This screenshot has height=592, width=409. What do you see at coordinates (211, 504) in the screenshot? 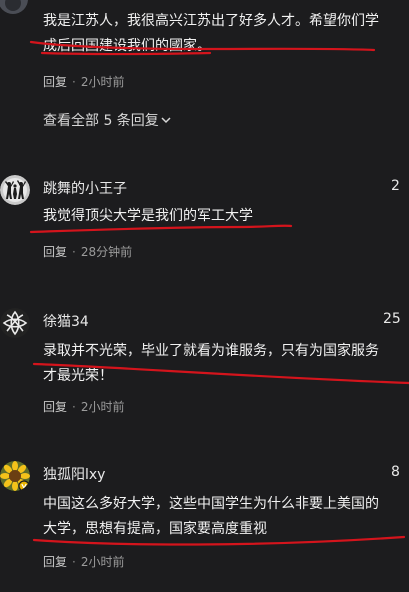
I see `comment-text-line: 中国这么多好大学，这些中国学生为什么非要上美国的` at bounding box center [211, 504].